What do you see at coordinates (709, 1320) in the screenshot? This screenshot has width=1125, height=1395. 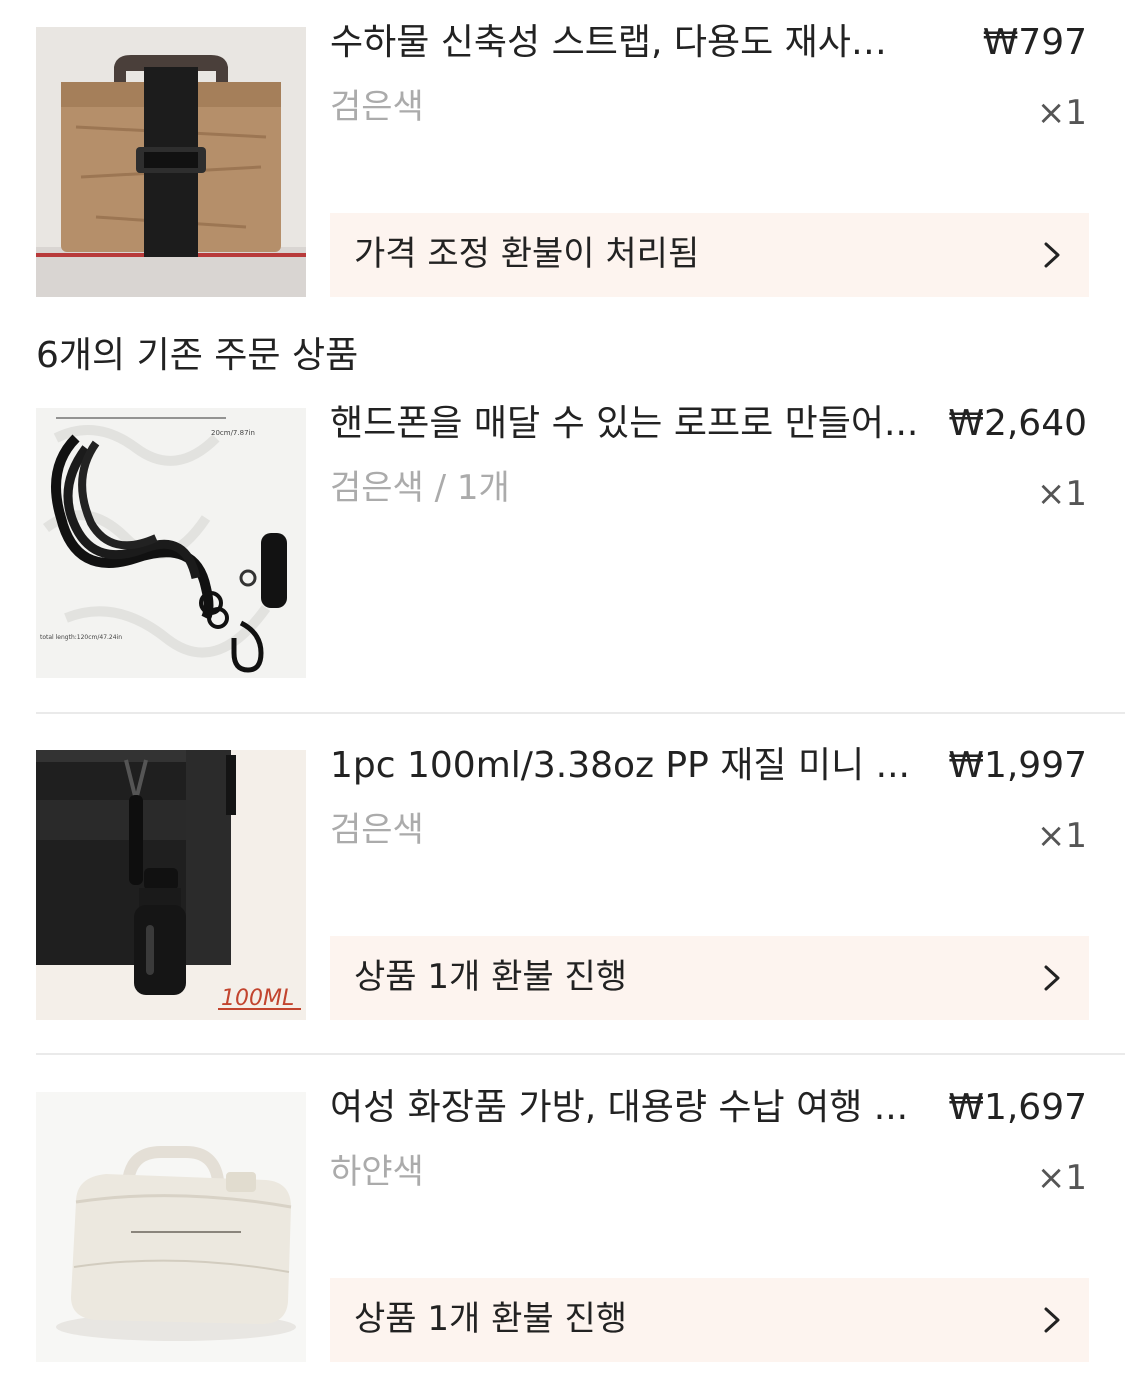 I see `refund-in-progress-bar: 상품 1개 환불 진행` at bounding box center [709, 1320].